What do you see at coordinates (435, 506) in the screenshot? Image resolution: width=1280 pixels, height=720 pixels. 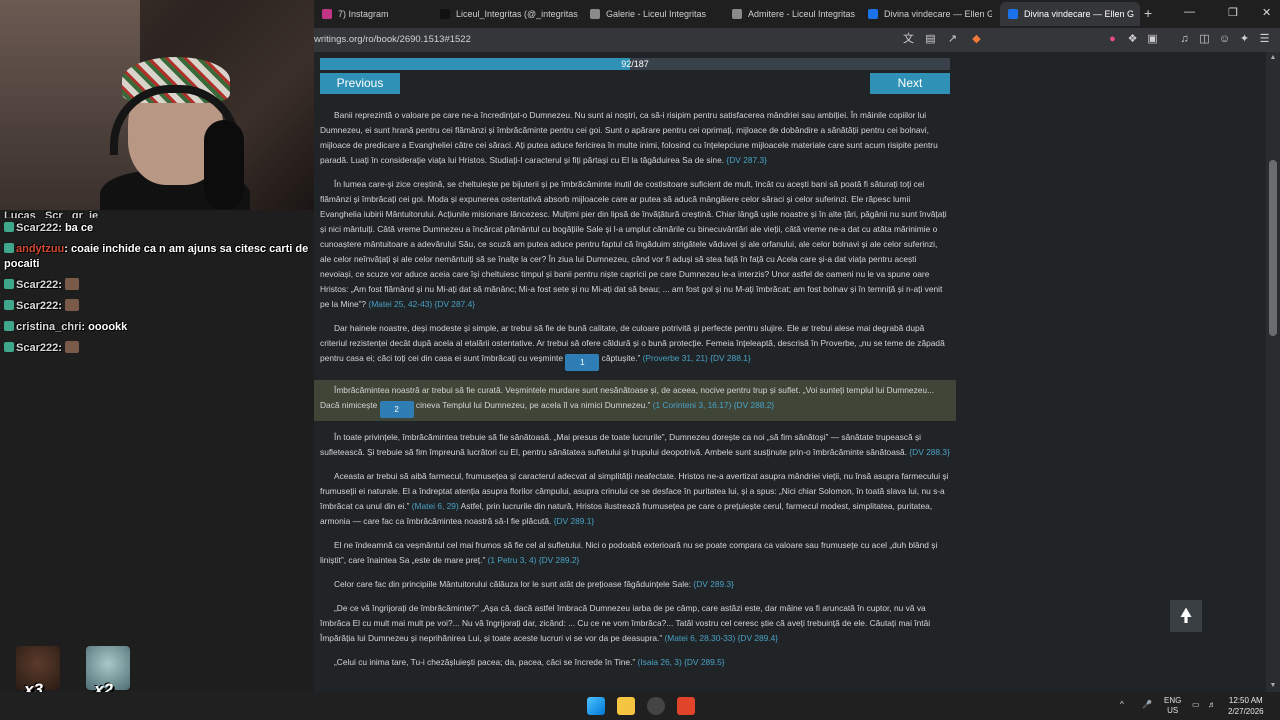 I see `reference-link: (Matei 6, 29)` at bounding box center [435, 506].